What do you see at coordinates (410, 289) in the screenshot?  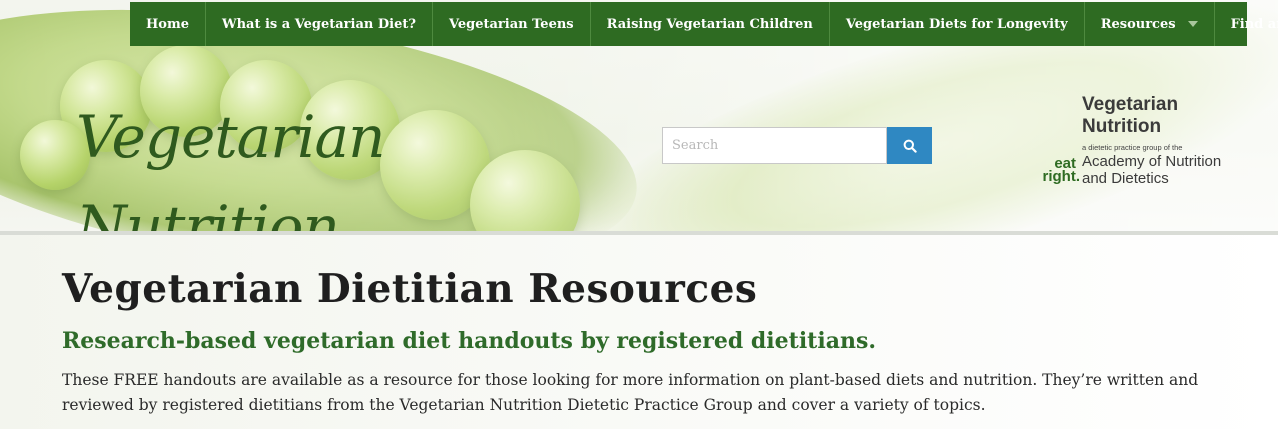 I see `page-title: Vegetarian Dietitian Resources` at bounding box center [410, 289].